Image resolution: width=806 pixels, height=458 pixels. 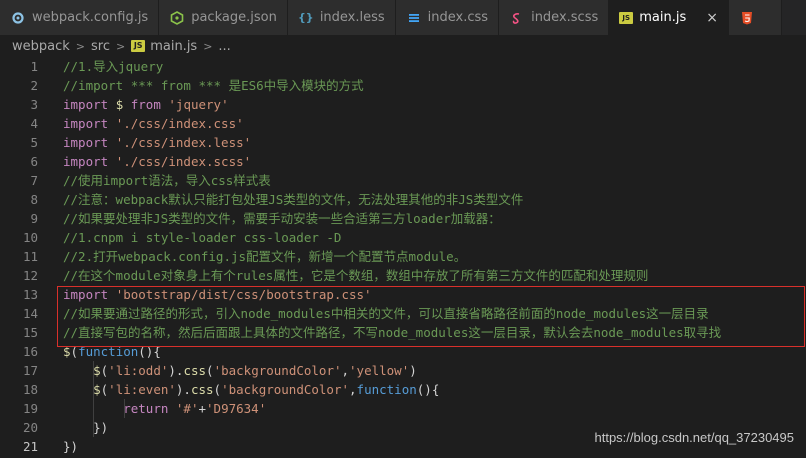 I want to click on html5-icon, so click(x=747, y=18).